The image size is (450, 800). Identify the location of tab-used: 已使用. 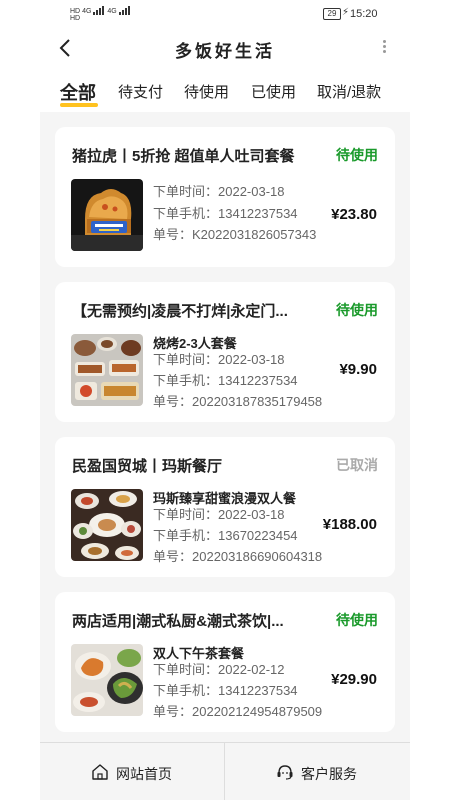
(273, 91).